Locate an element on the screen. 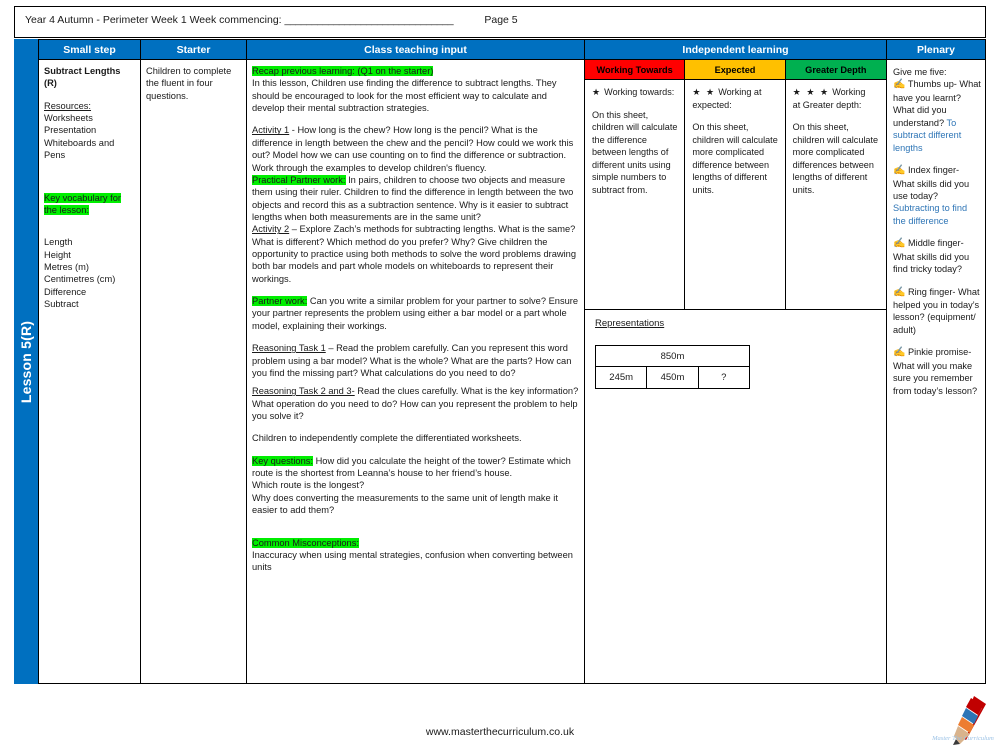  star-rating-icon: ★ is located at coordinates (597, 92).